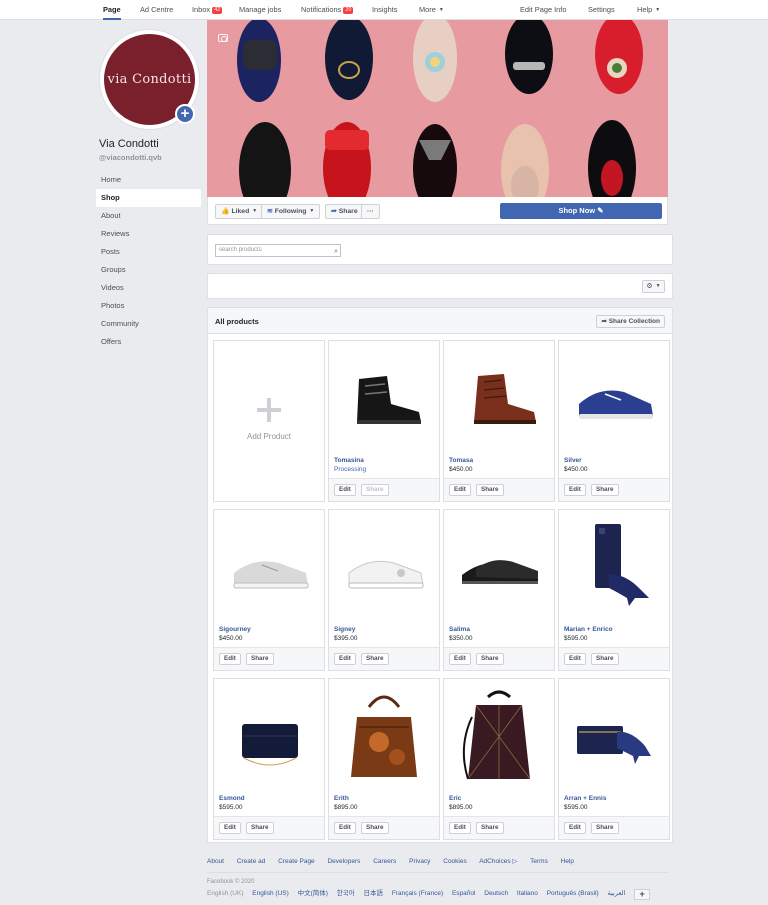 Image resolution: width=768 pixels, height=905 pixels. Describe the element at coordinates (313, 893) in the screenshot. I see `language-link: 中文(简体)` at that location.